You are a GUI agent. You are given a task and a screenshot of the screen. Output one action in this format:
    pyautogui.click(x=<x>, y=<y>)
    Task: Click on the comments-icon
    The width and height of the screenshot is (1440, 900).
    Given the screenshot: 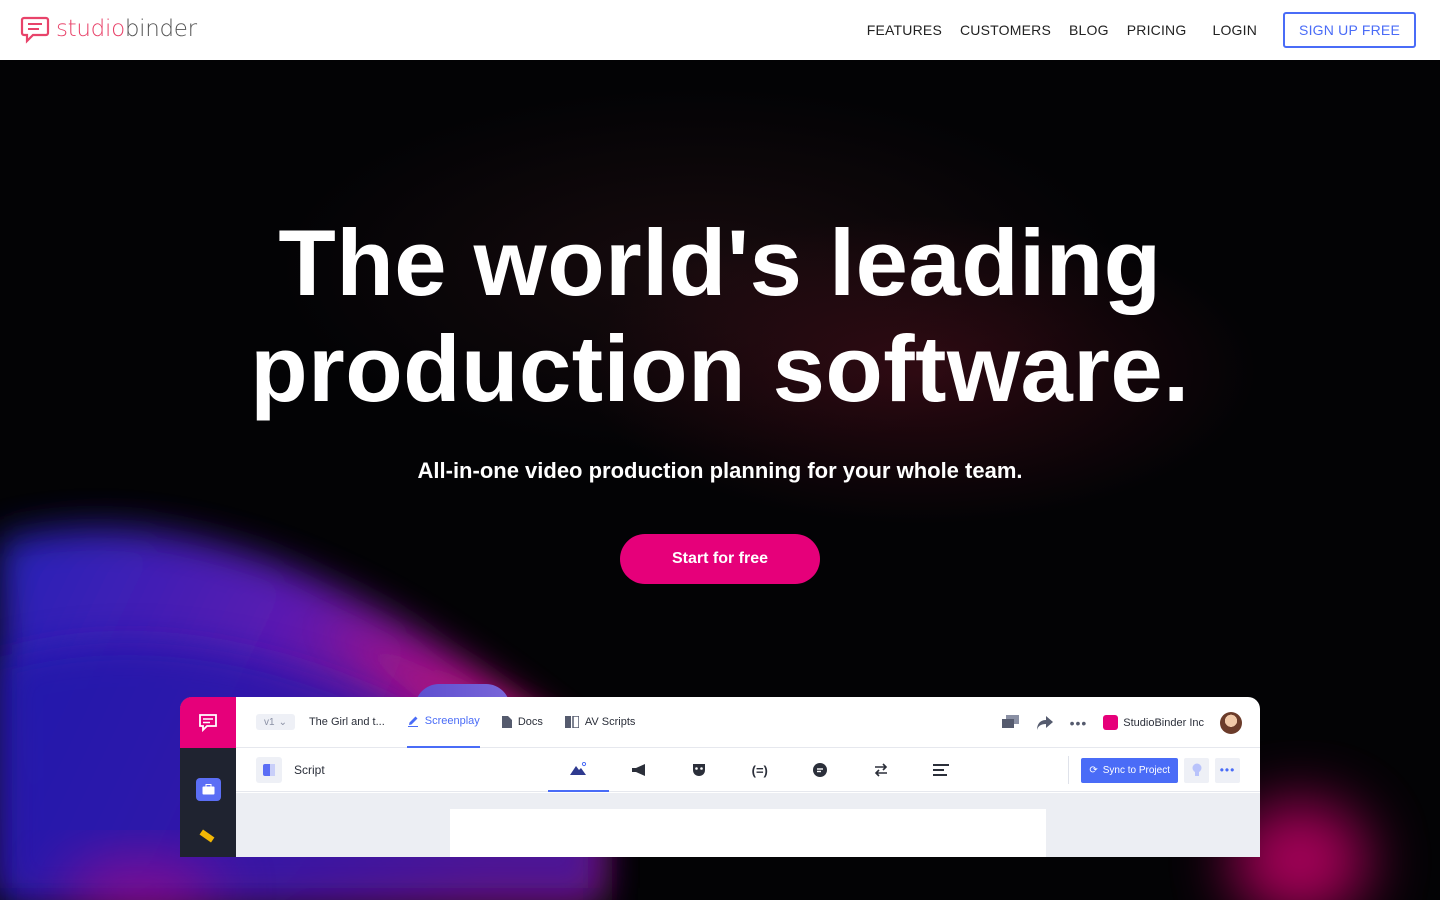 What is the action you would take?
    pyautogui.click(x=1010, y=722)
    